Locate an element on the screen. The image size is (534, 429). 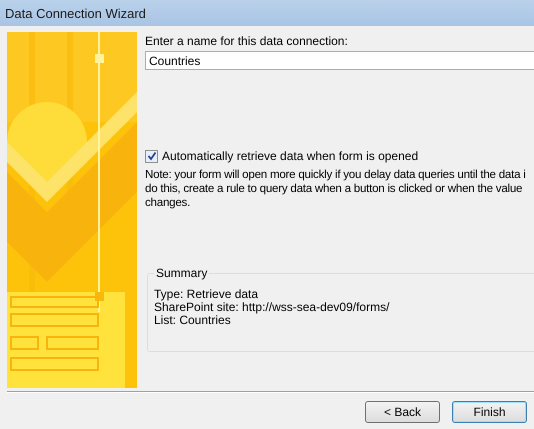
wizard-button: < Back is located at coordinates (402, 412).